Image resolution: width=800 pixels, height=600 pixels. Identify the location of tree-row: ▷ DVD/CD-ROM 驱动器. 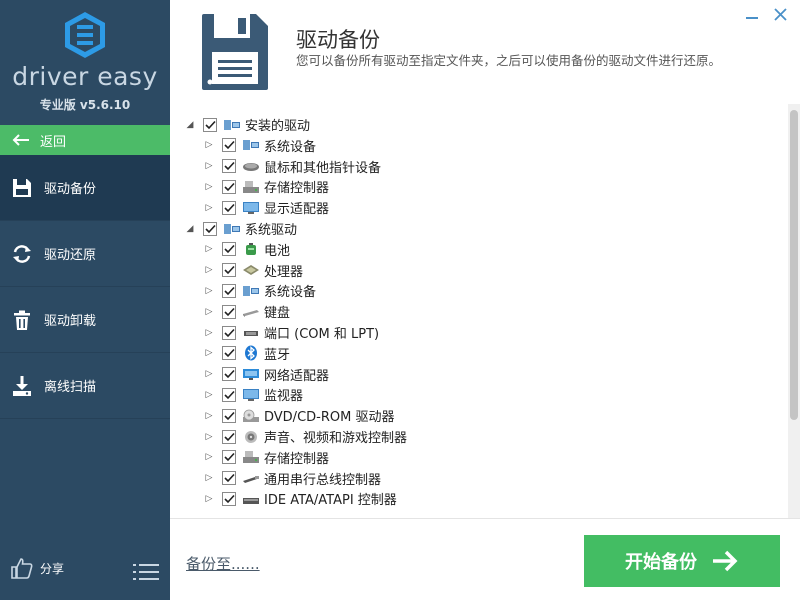
(298, 415).